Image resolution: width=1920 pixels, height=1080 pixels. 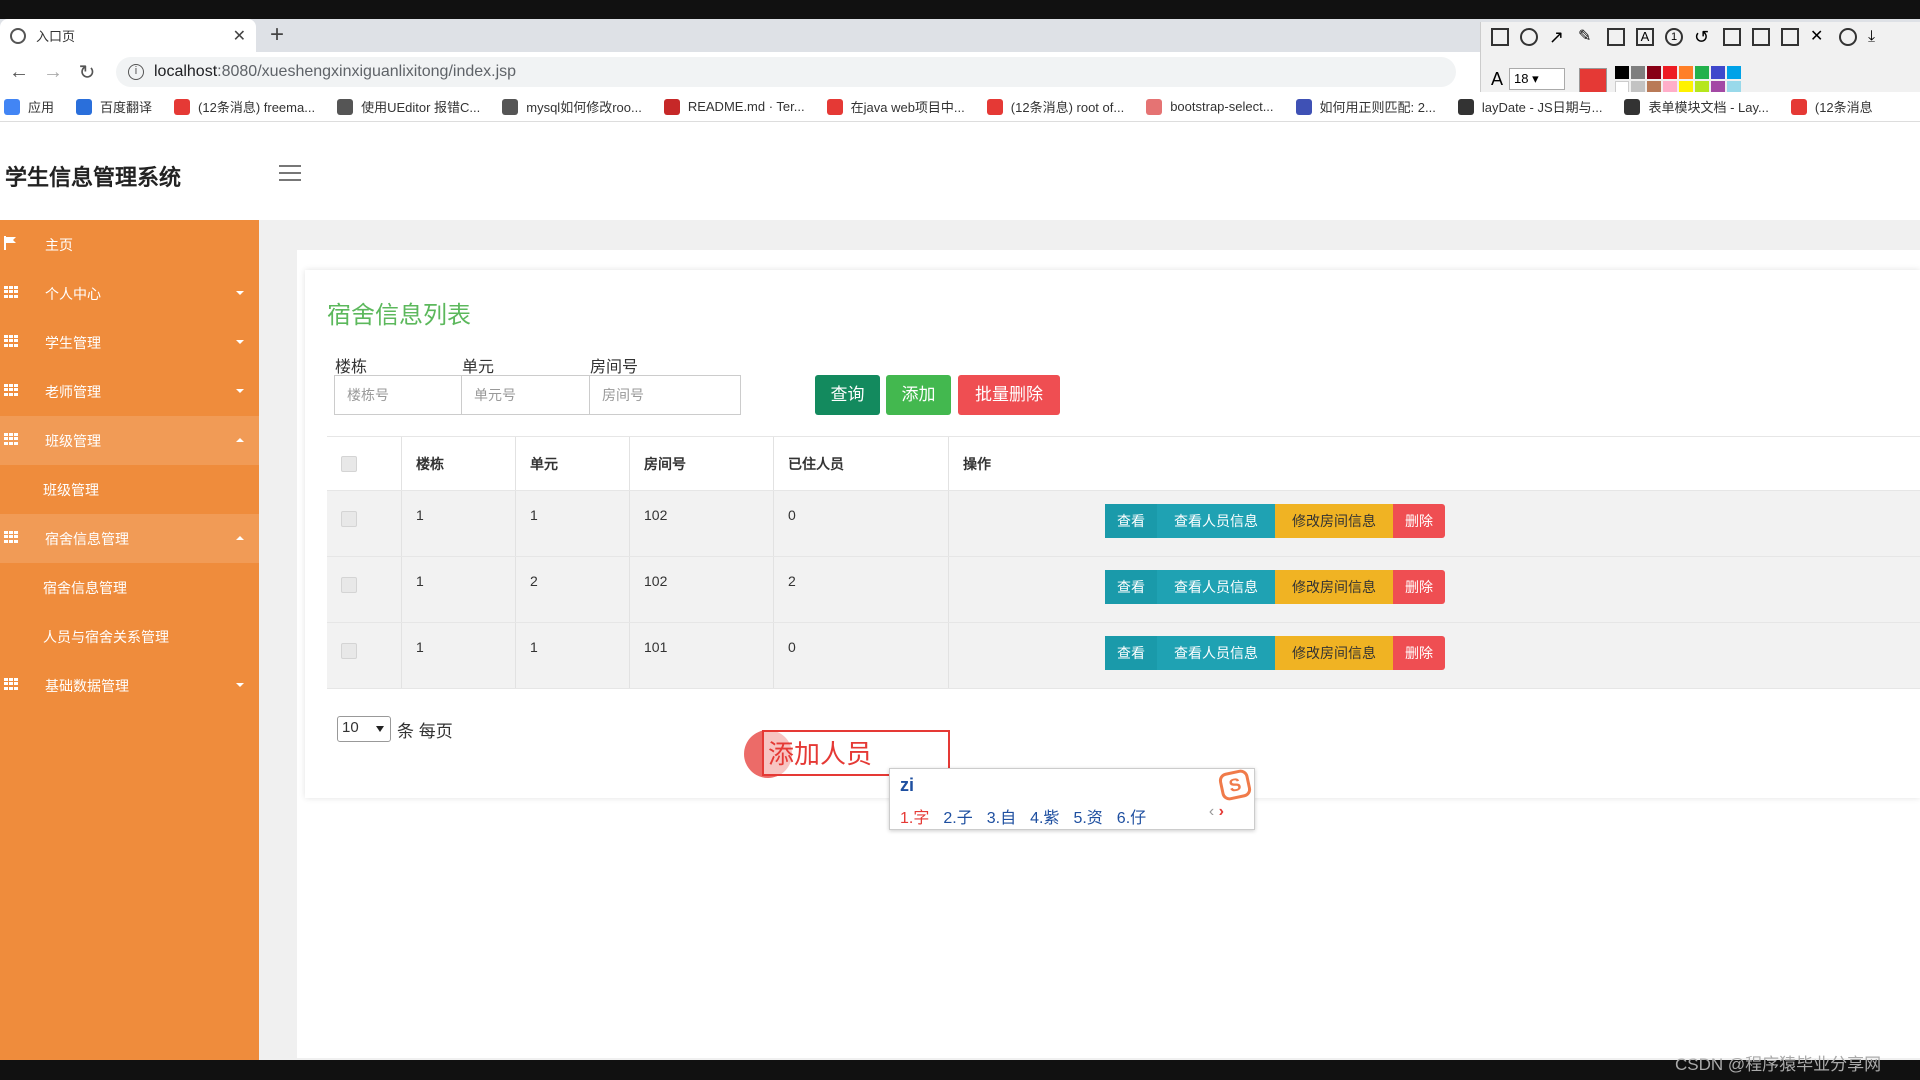 What do you see at coordinates (847, 395) in the screenshot?
I see `query-button: 查询` at bounding box center [847, 395].